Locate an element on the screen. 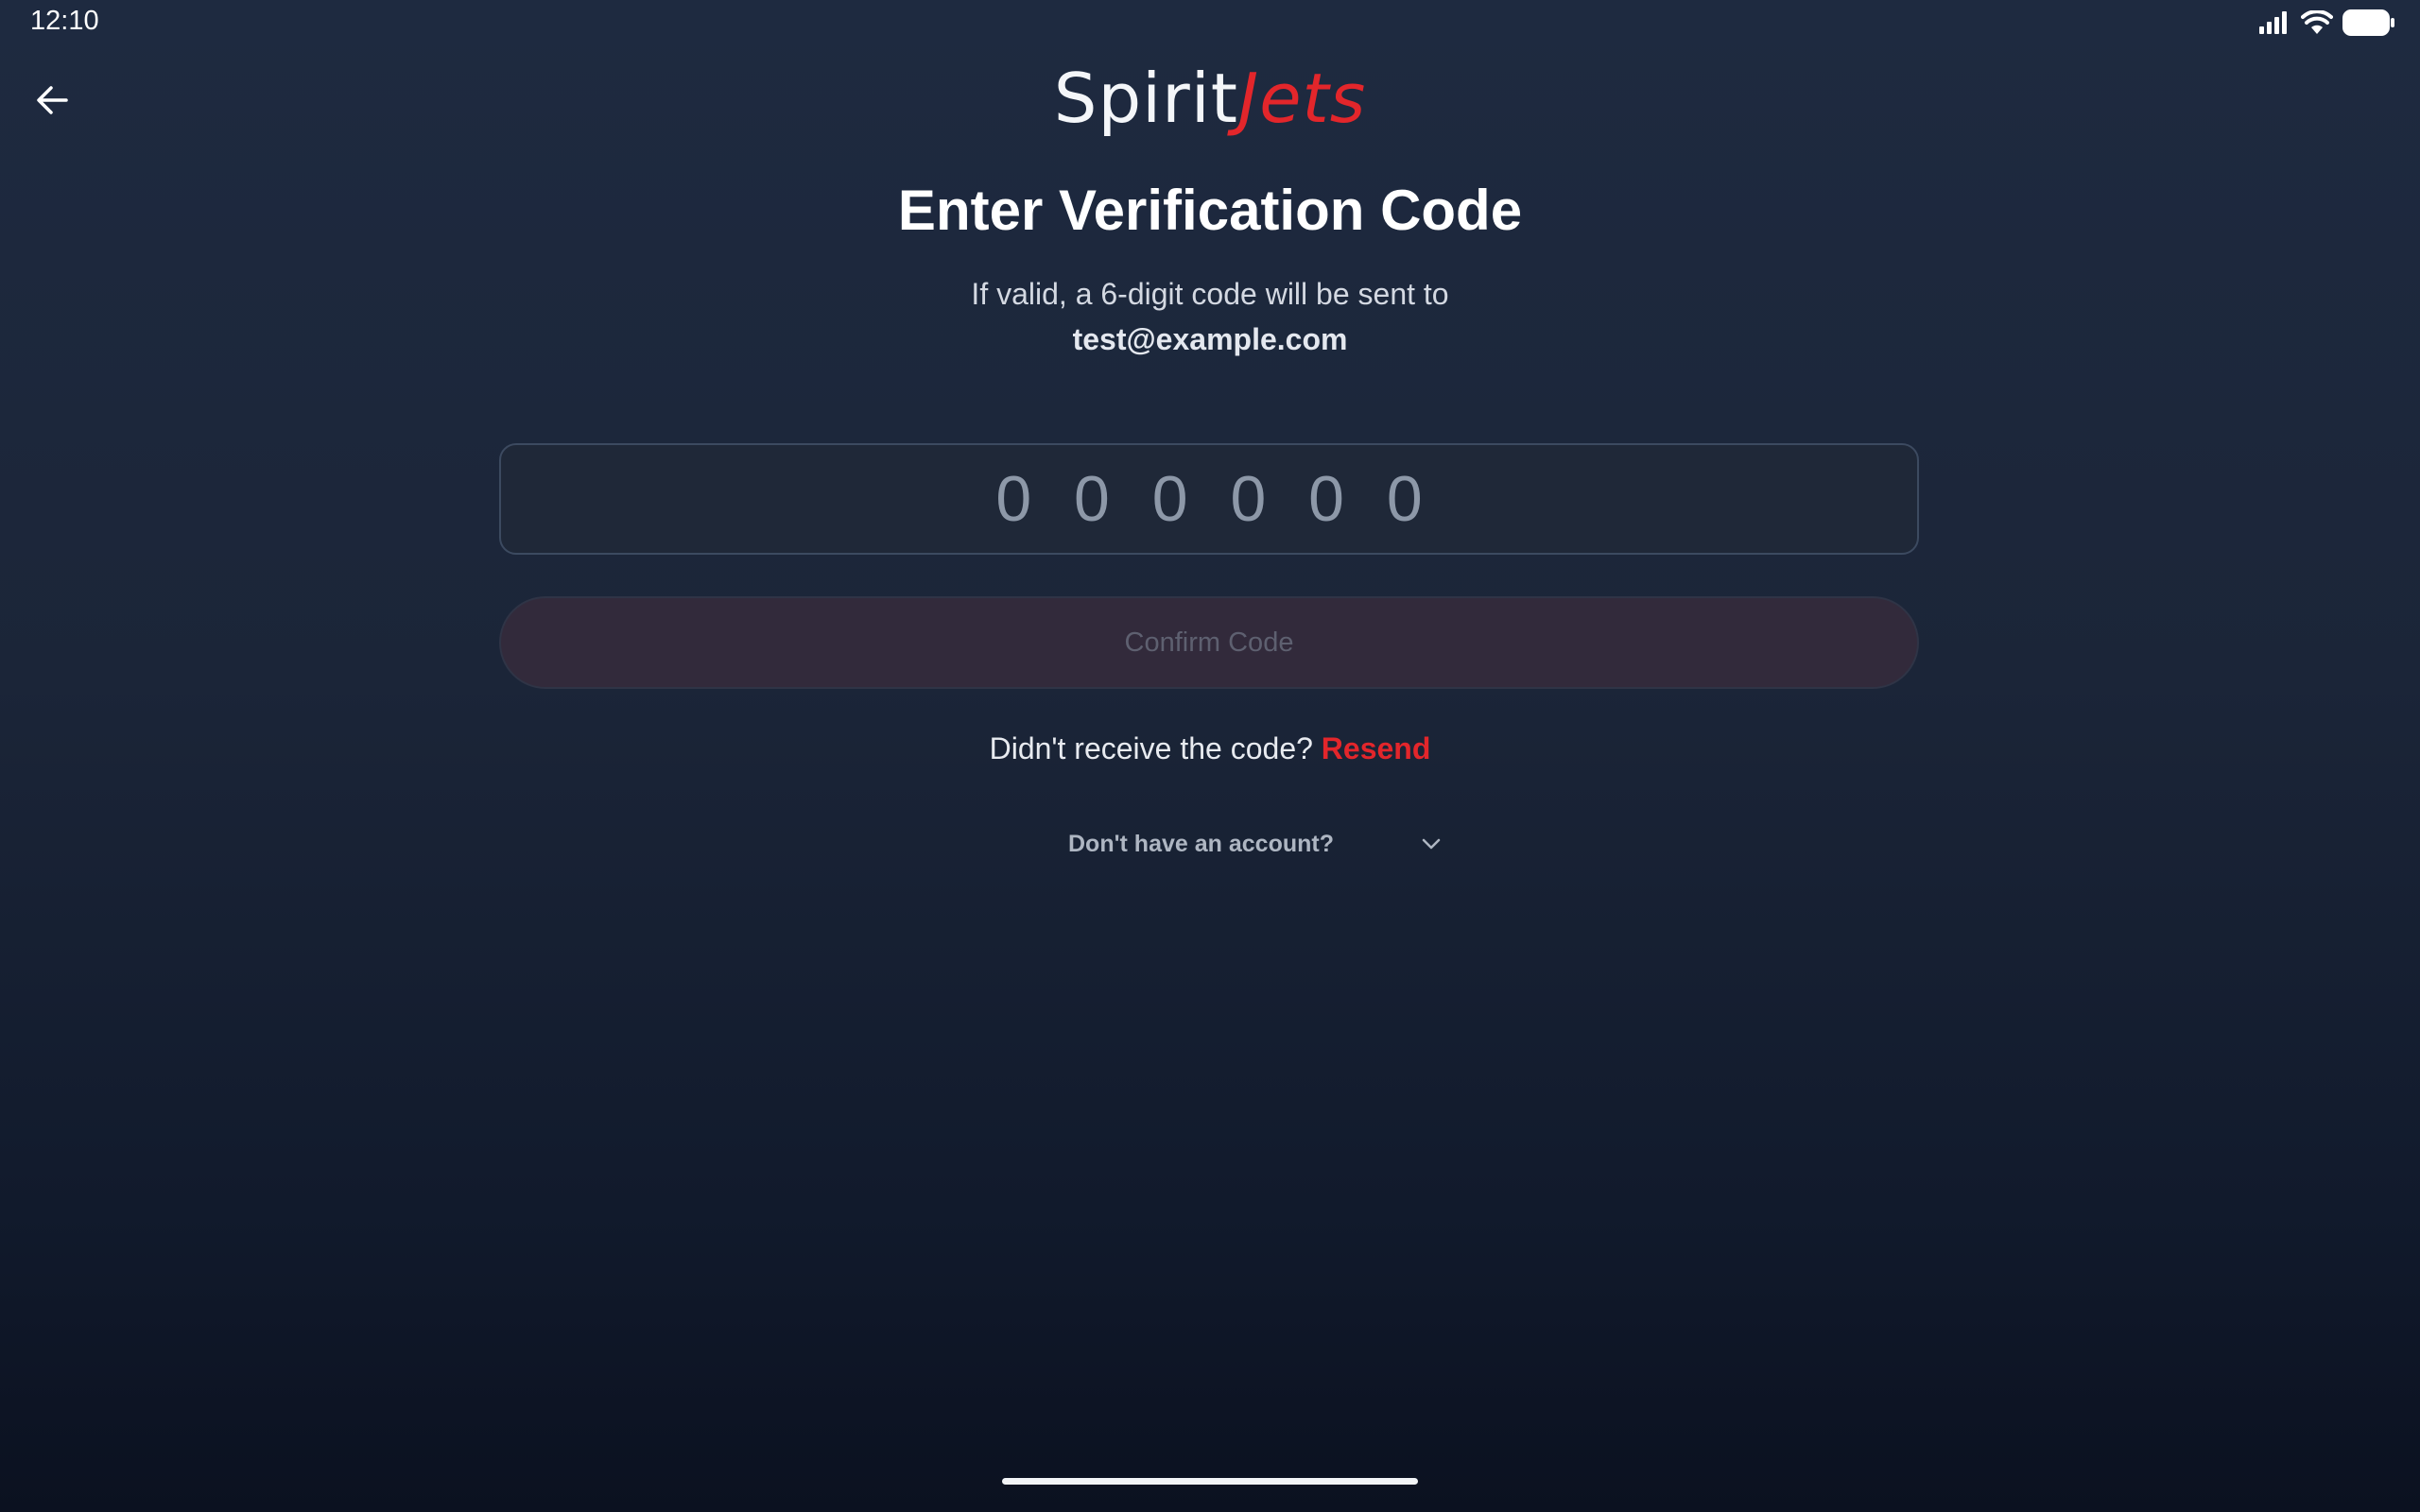  resend-row: Didn't receive the code? Resend is located at coordinates (1210, 748).